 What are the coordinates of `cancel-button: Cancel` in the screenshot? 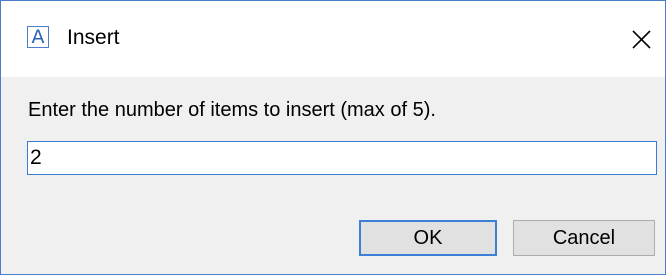 It's located at (584, 238).